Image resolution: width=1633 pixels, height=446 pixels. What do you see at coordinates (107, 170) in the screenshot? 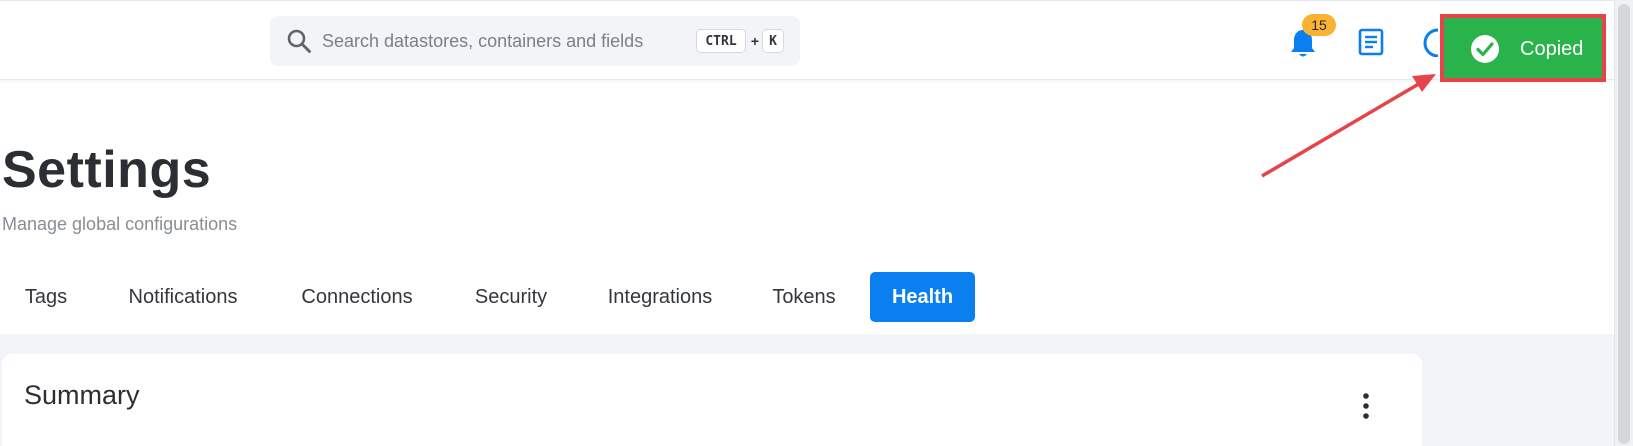
I see `page-title: Settings` at bounding box center [107, 170].